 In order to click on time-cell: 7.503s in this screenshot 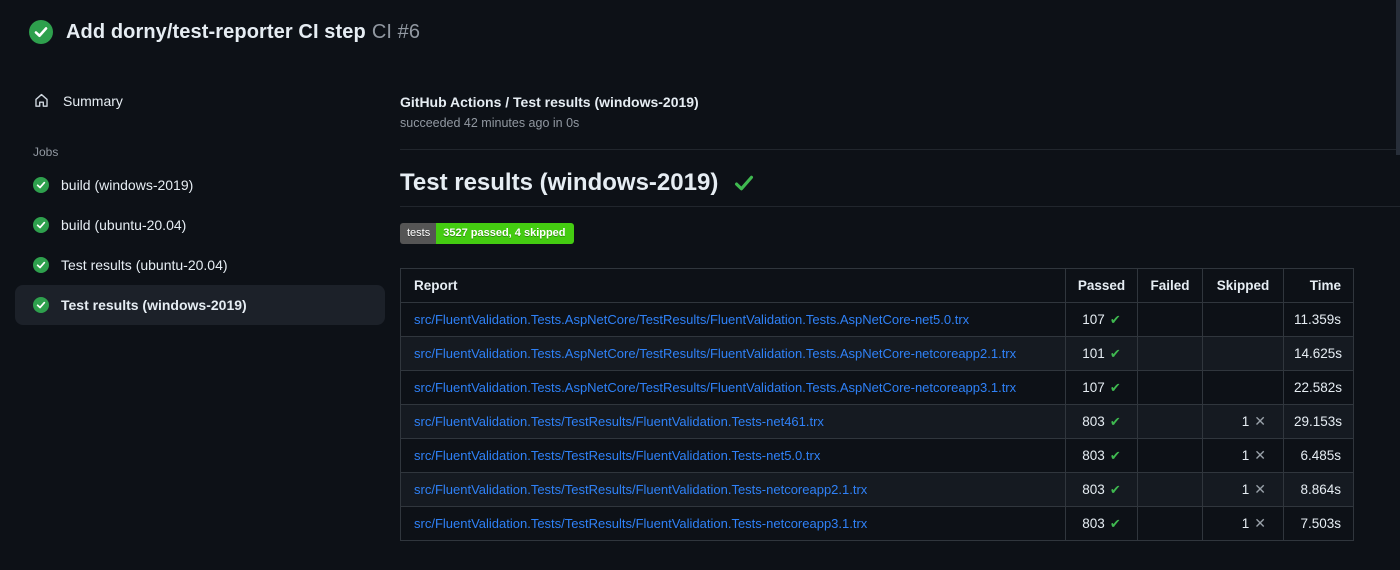, I will do `click(1318, 523)`.